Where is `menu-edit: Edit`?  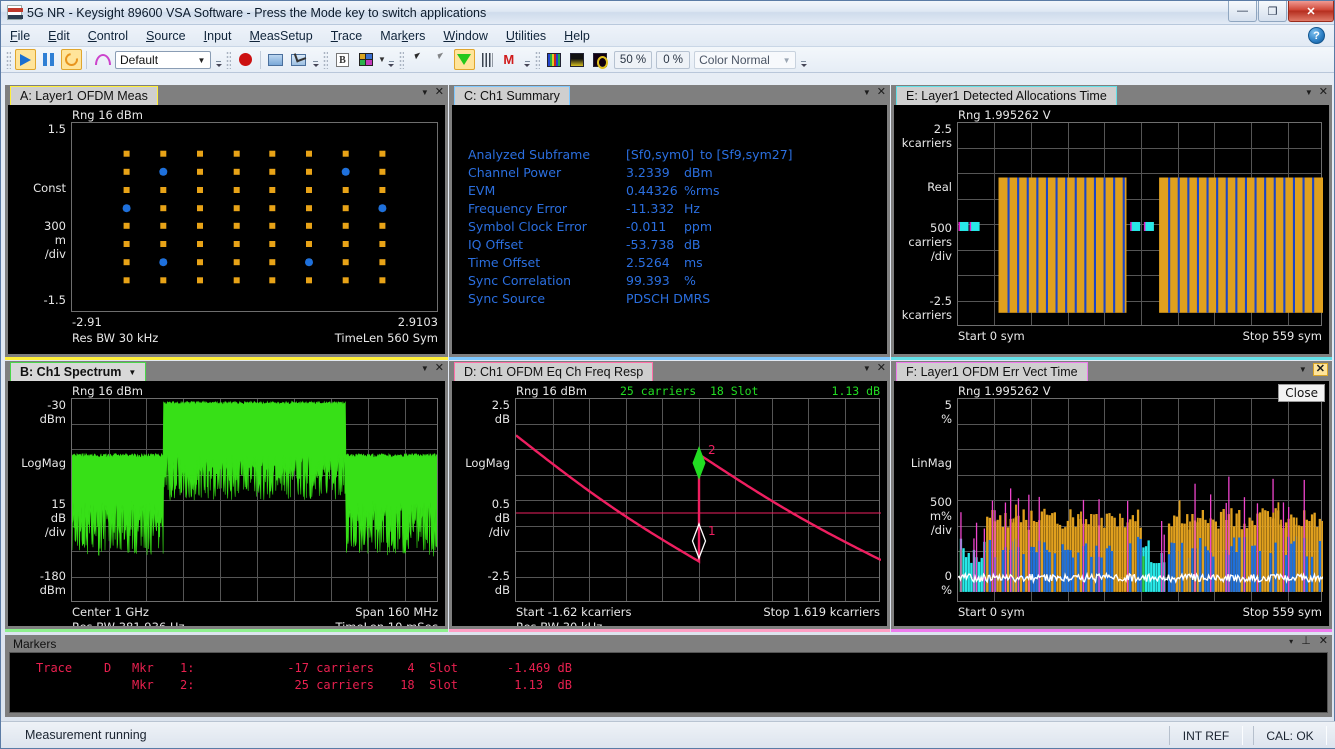
menu-edit: Edit is located at coordinates (59, 36).